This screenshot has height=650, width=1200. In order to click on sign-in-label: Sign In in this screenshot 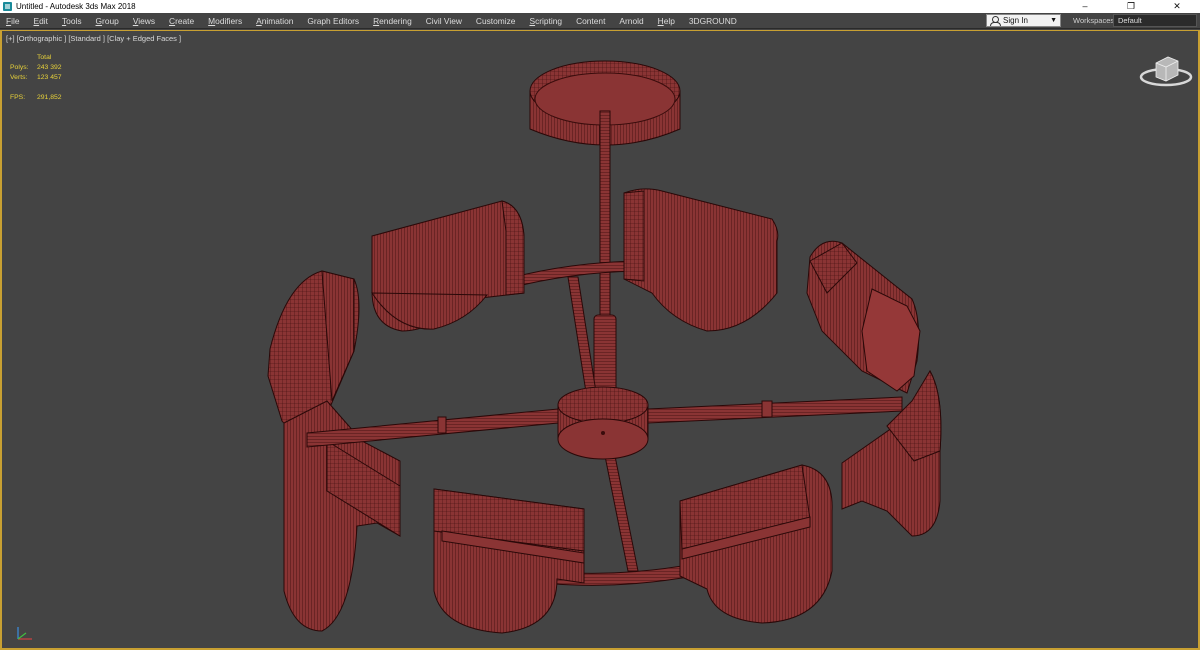, I will do `click(1015, 20)`.